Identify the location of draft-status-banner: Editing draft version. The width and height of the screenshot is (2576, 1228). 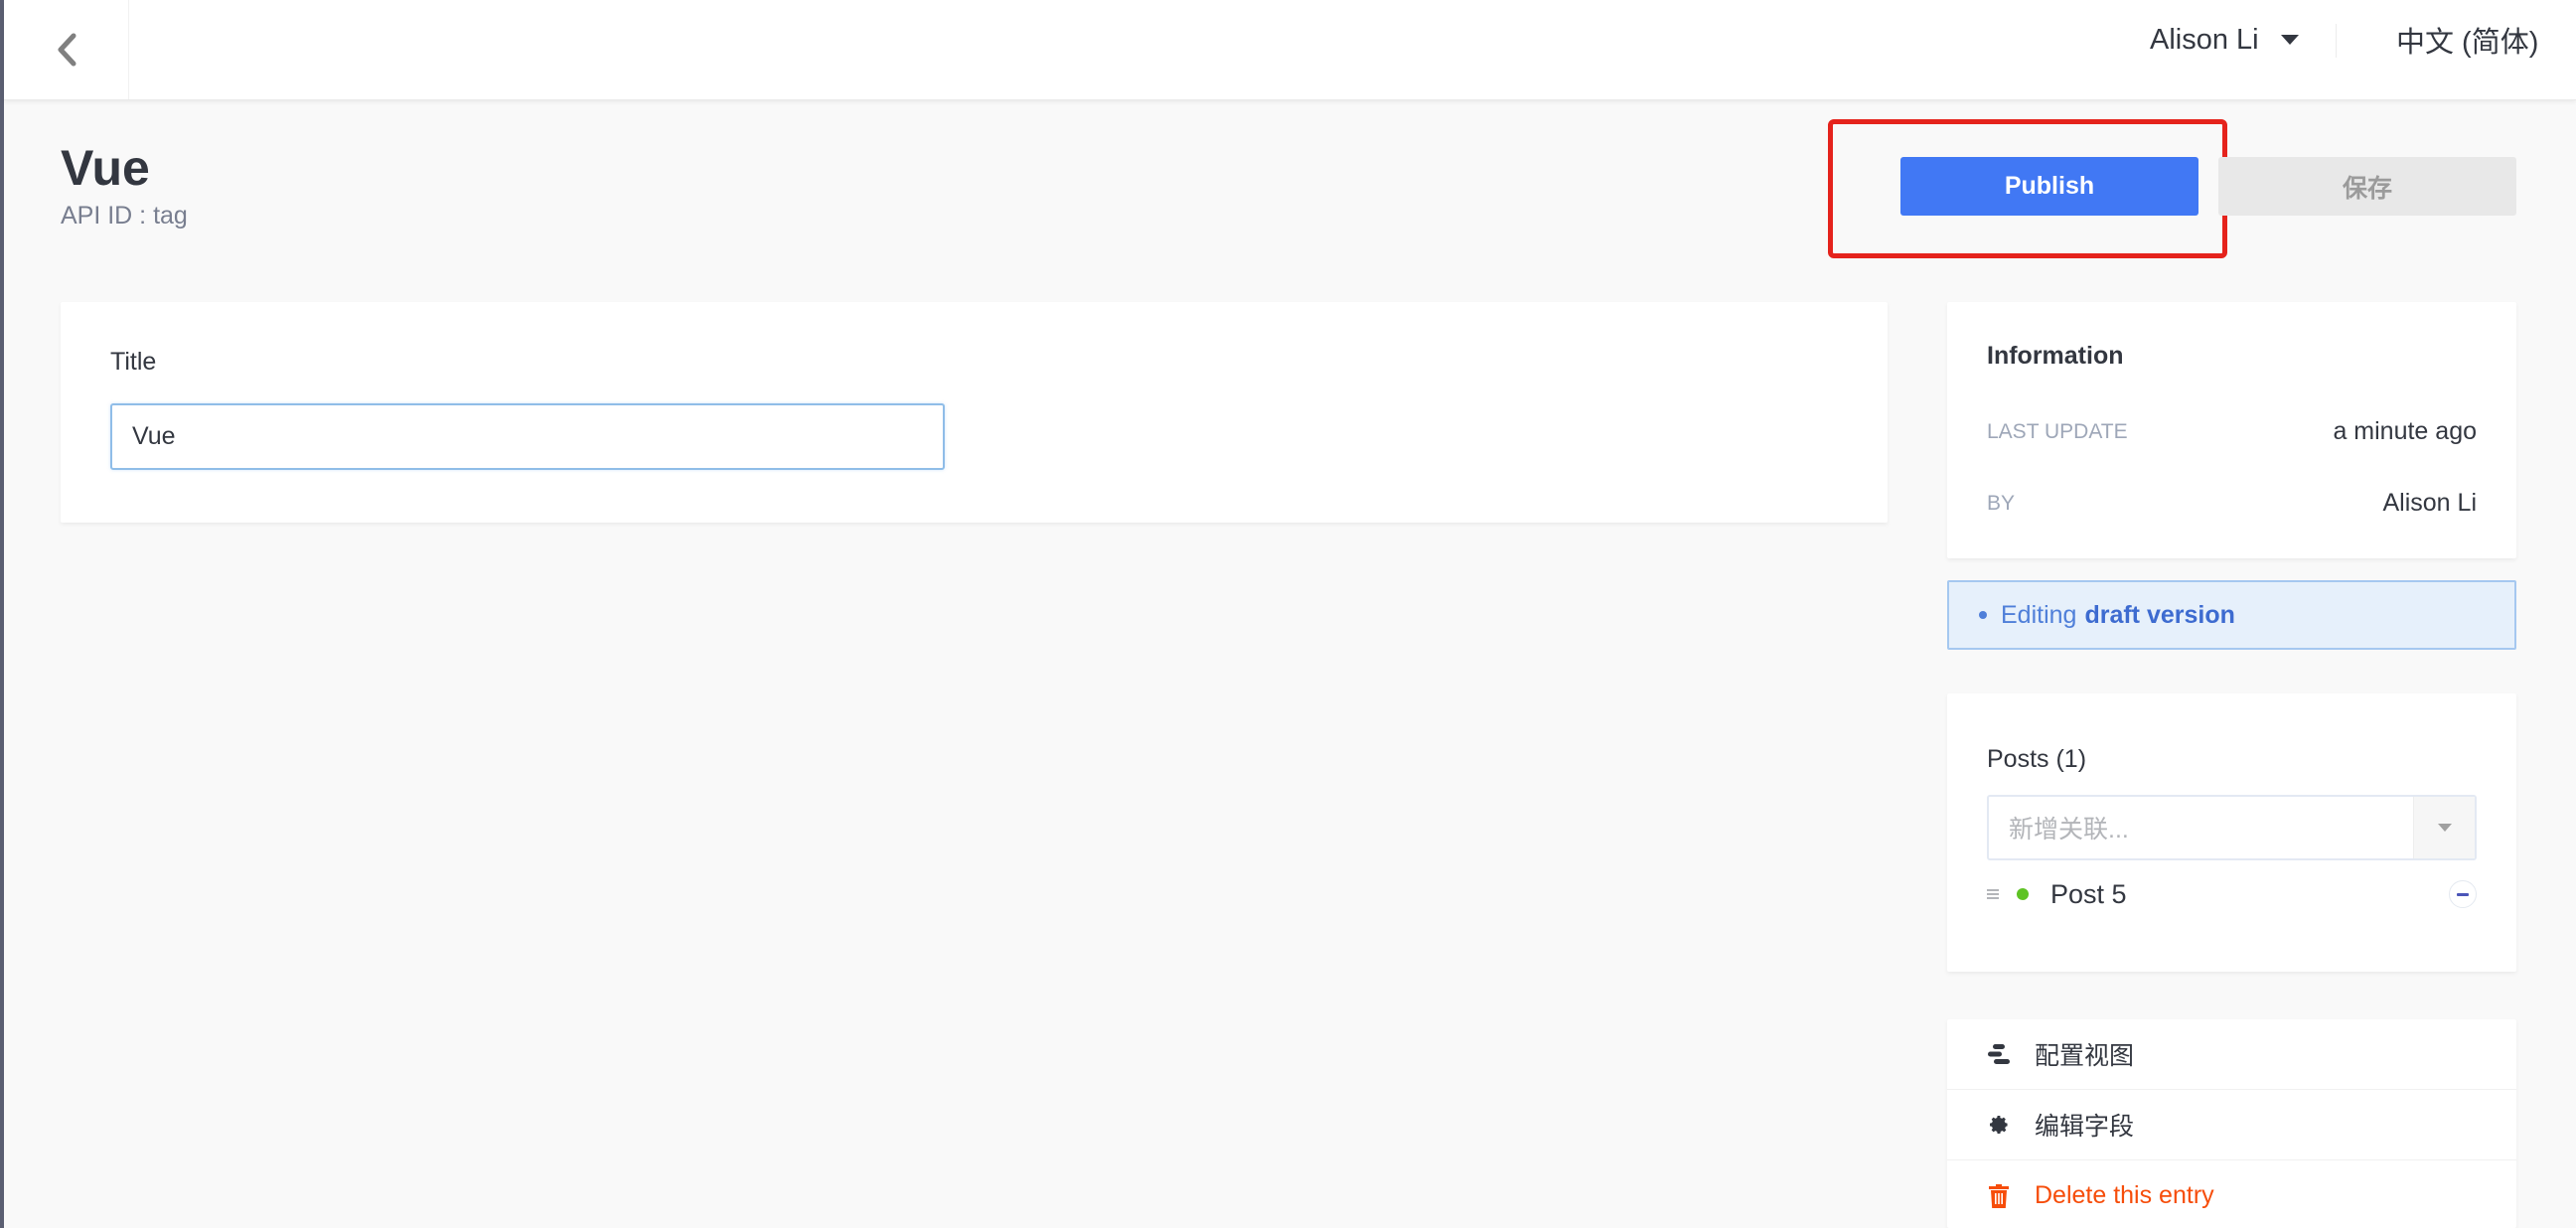
(2231, 615).